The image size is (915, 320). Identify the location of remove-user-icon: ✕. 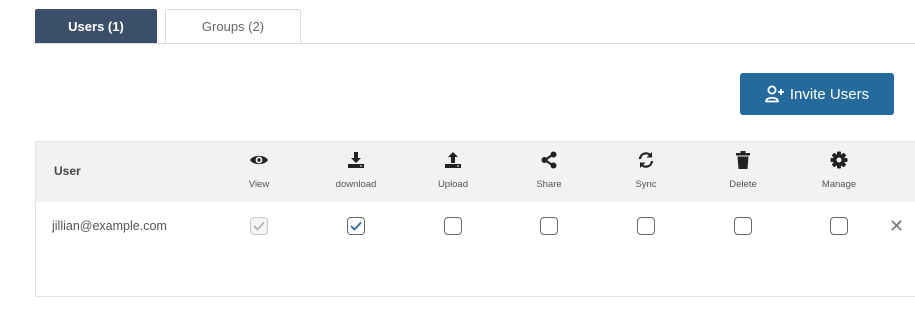
(896, 226).